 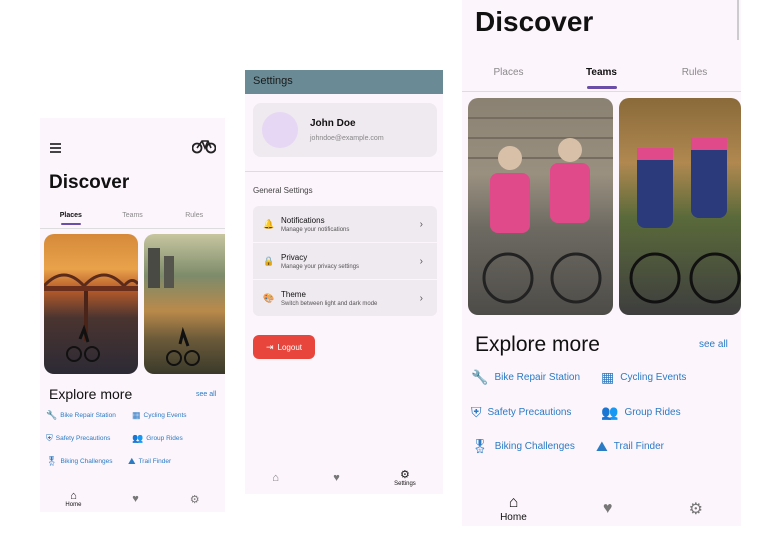 What do you see at coordinates (283, 190) in the screenshot?
I see `section-title: General Settings` at bounding box center [283, 190].